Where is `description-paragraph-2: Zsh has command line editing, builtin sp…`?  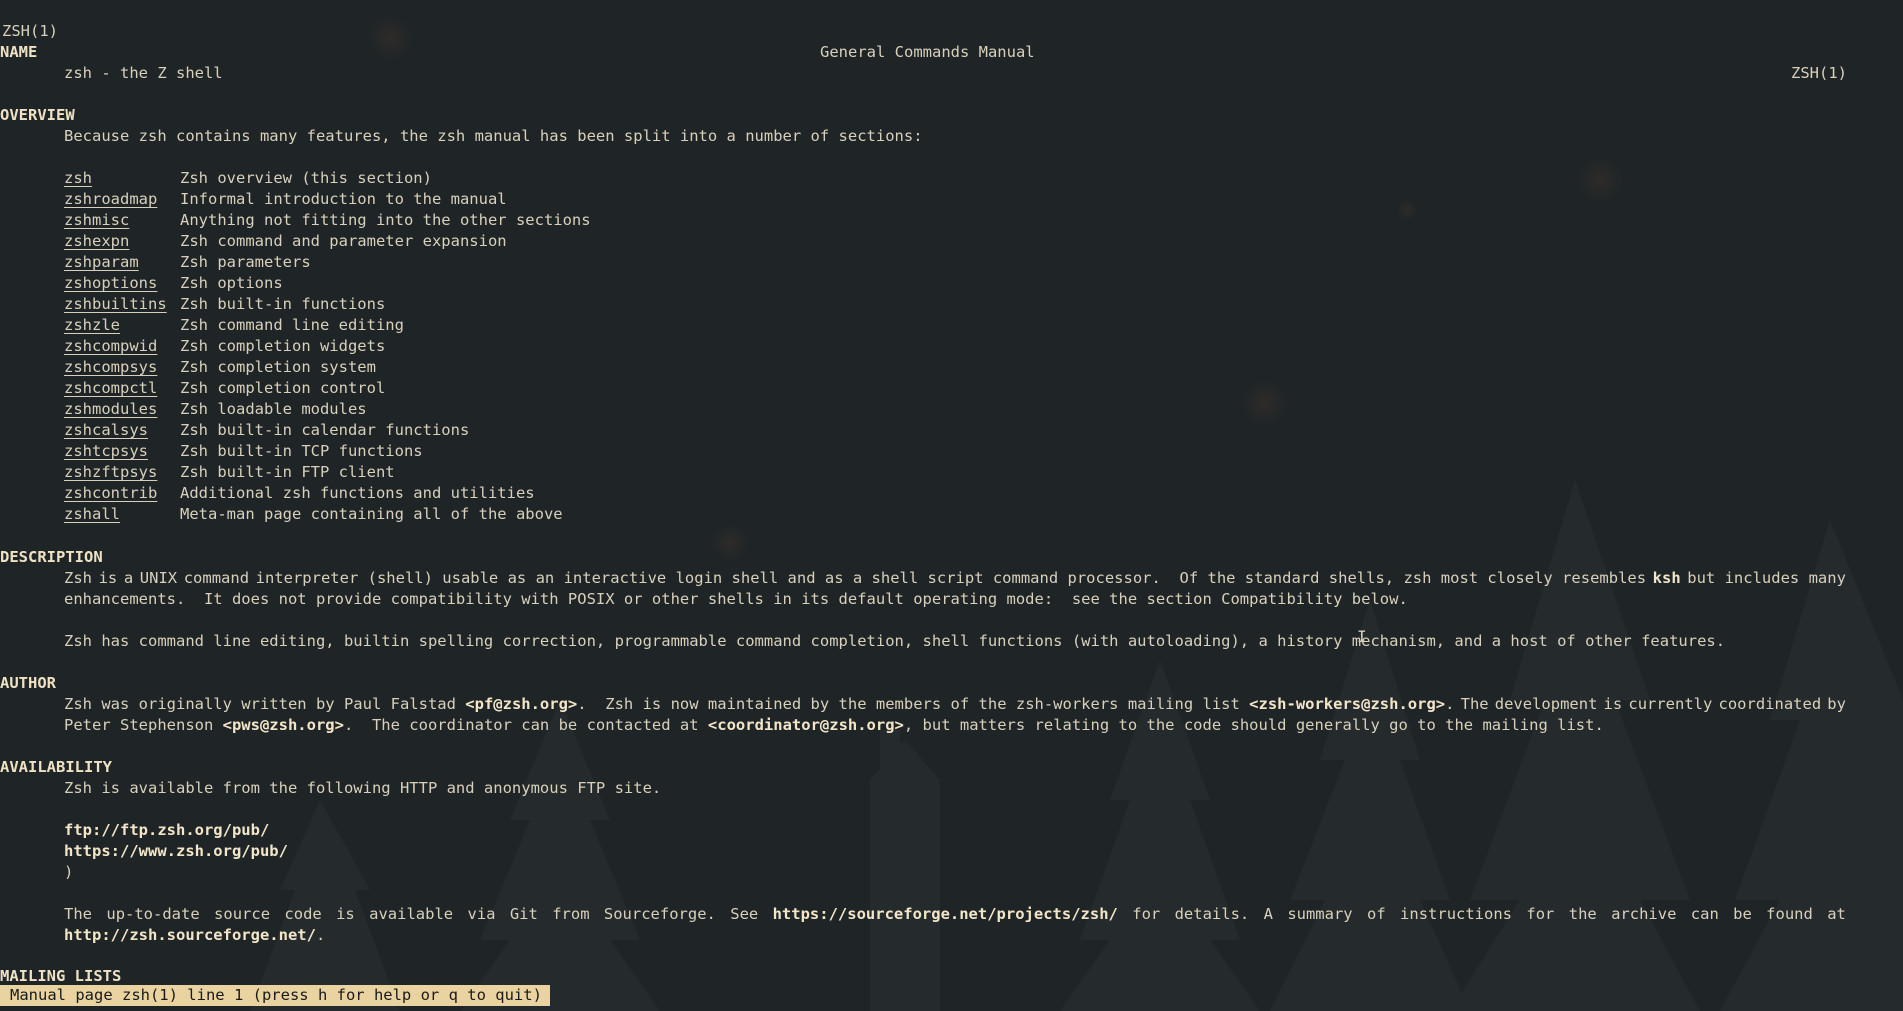
description-paragraph-2: Zsh has command line editing, builtin sp… is located at coordinates (895, 641).